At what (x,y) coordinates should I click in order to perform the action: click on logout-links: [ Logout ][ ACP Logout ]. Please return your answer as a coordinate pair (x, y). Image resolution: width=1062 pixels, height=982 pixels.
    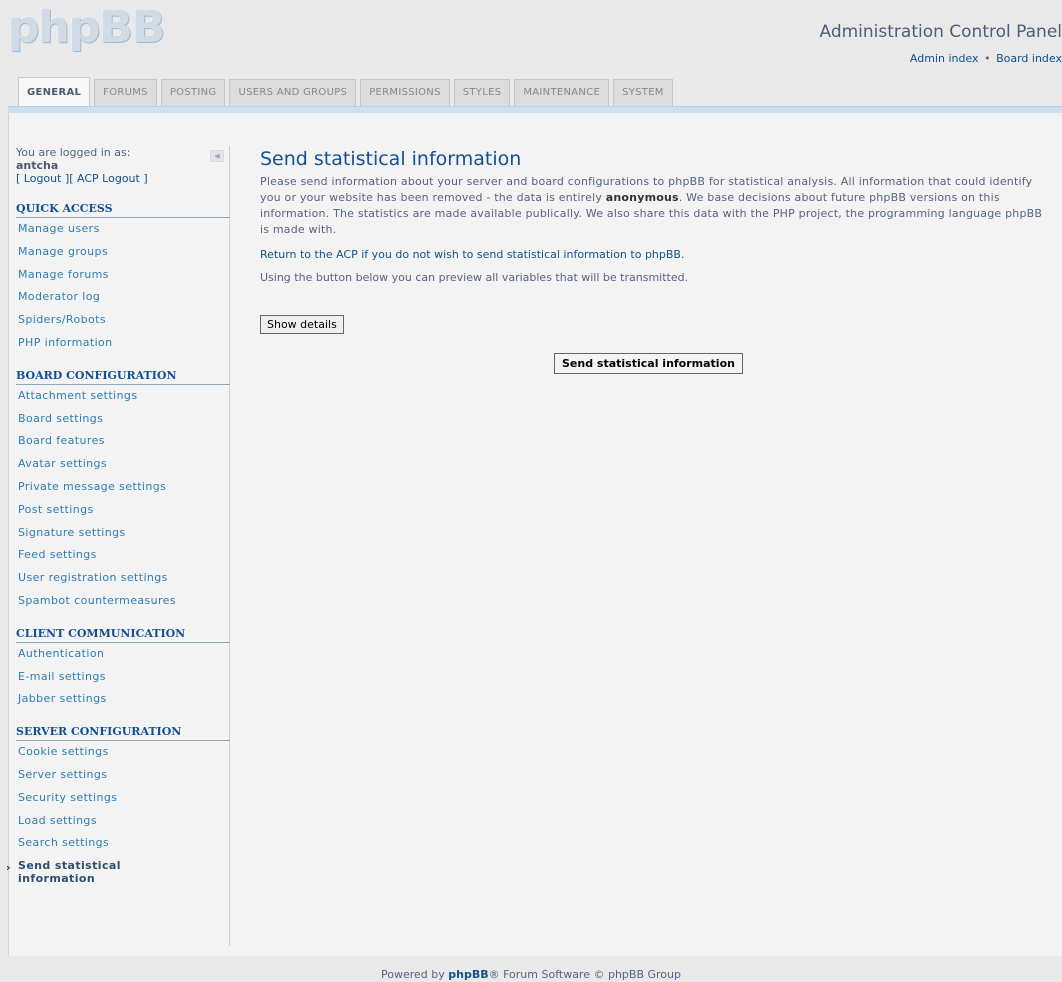
    Looking at the image, I should click on (122, 178).